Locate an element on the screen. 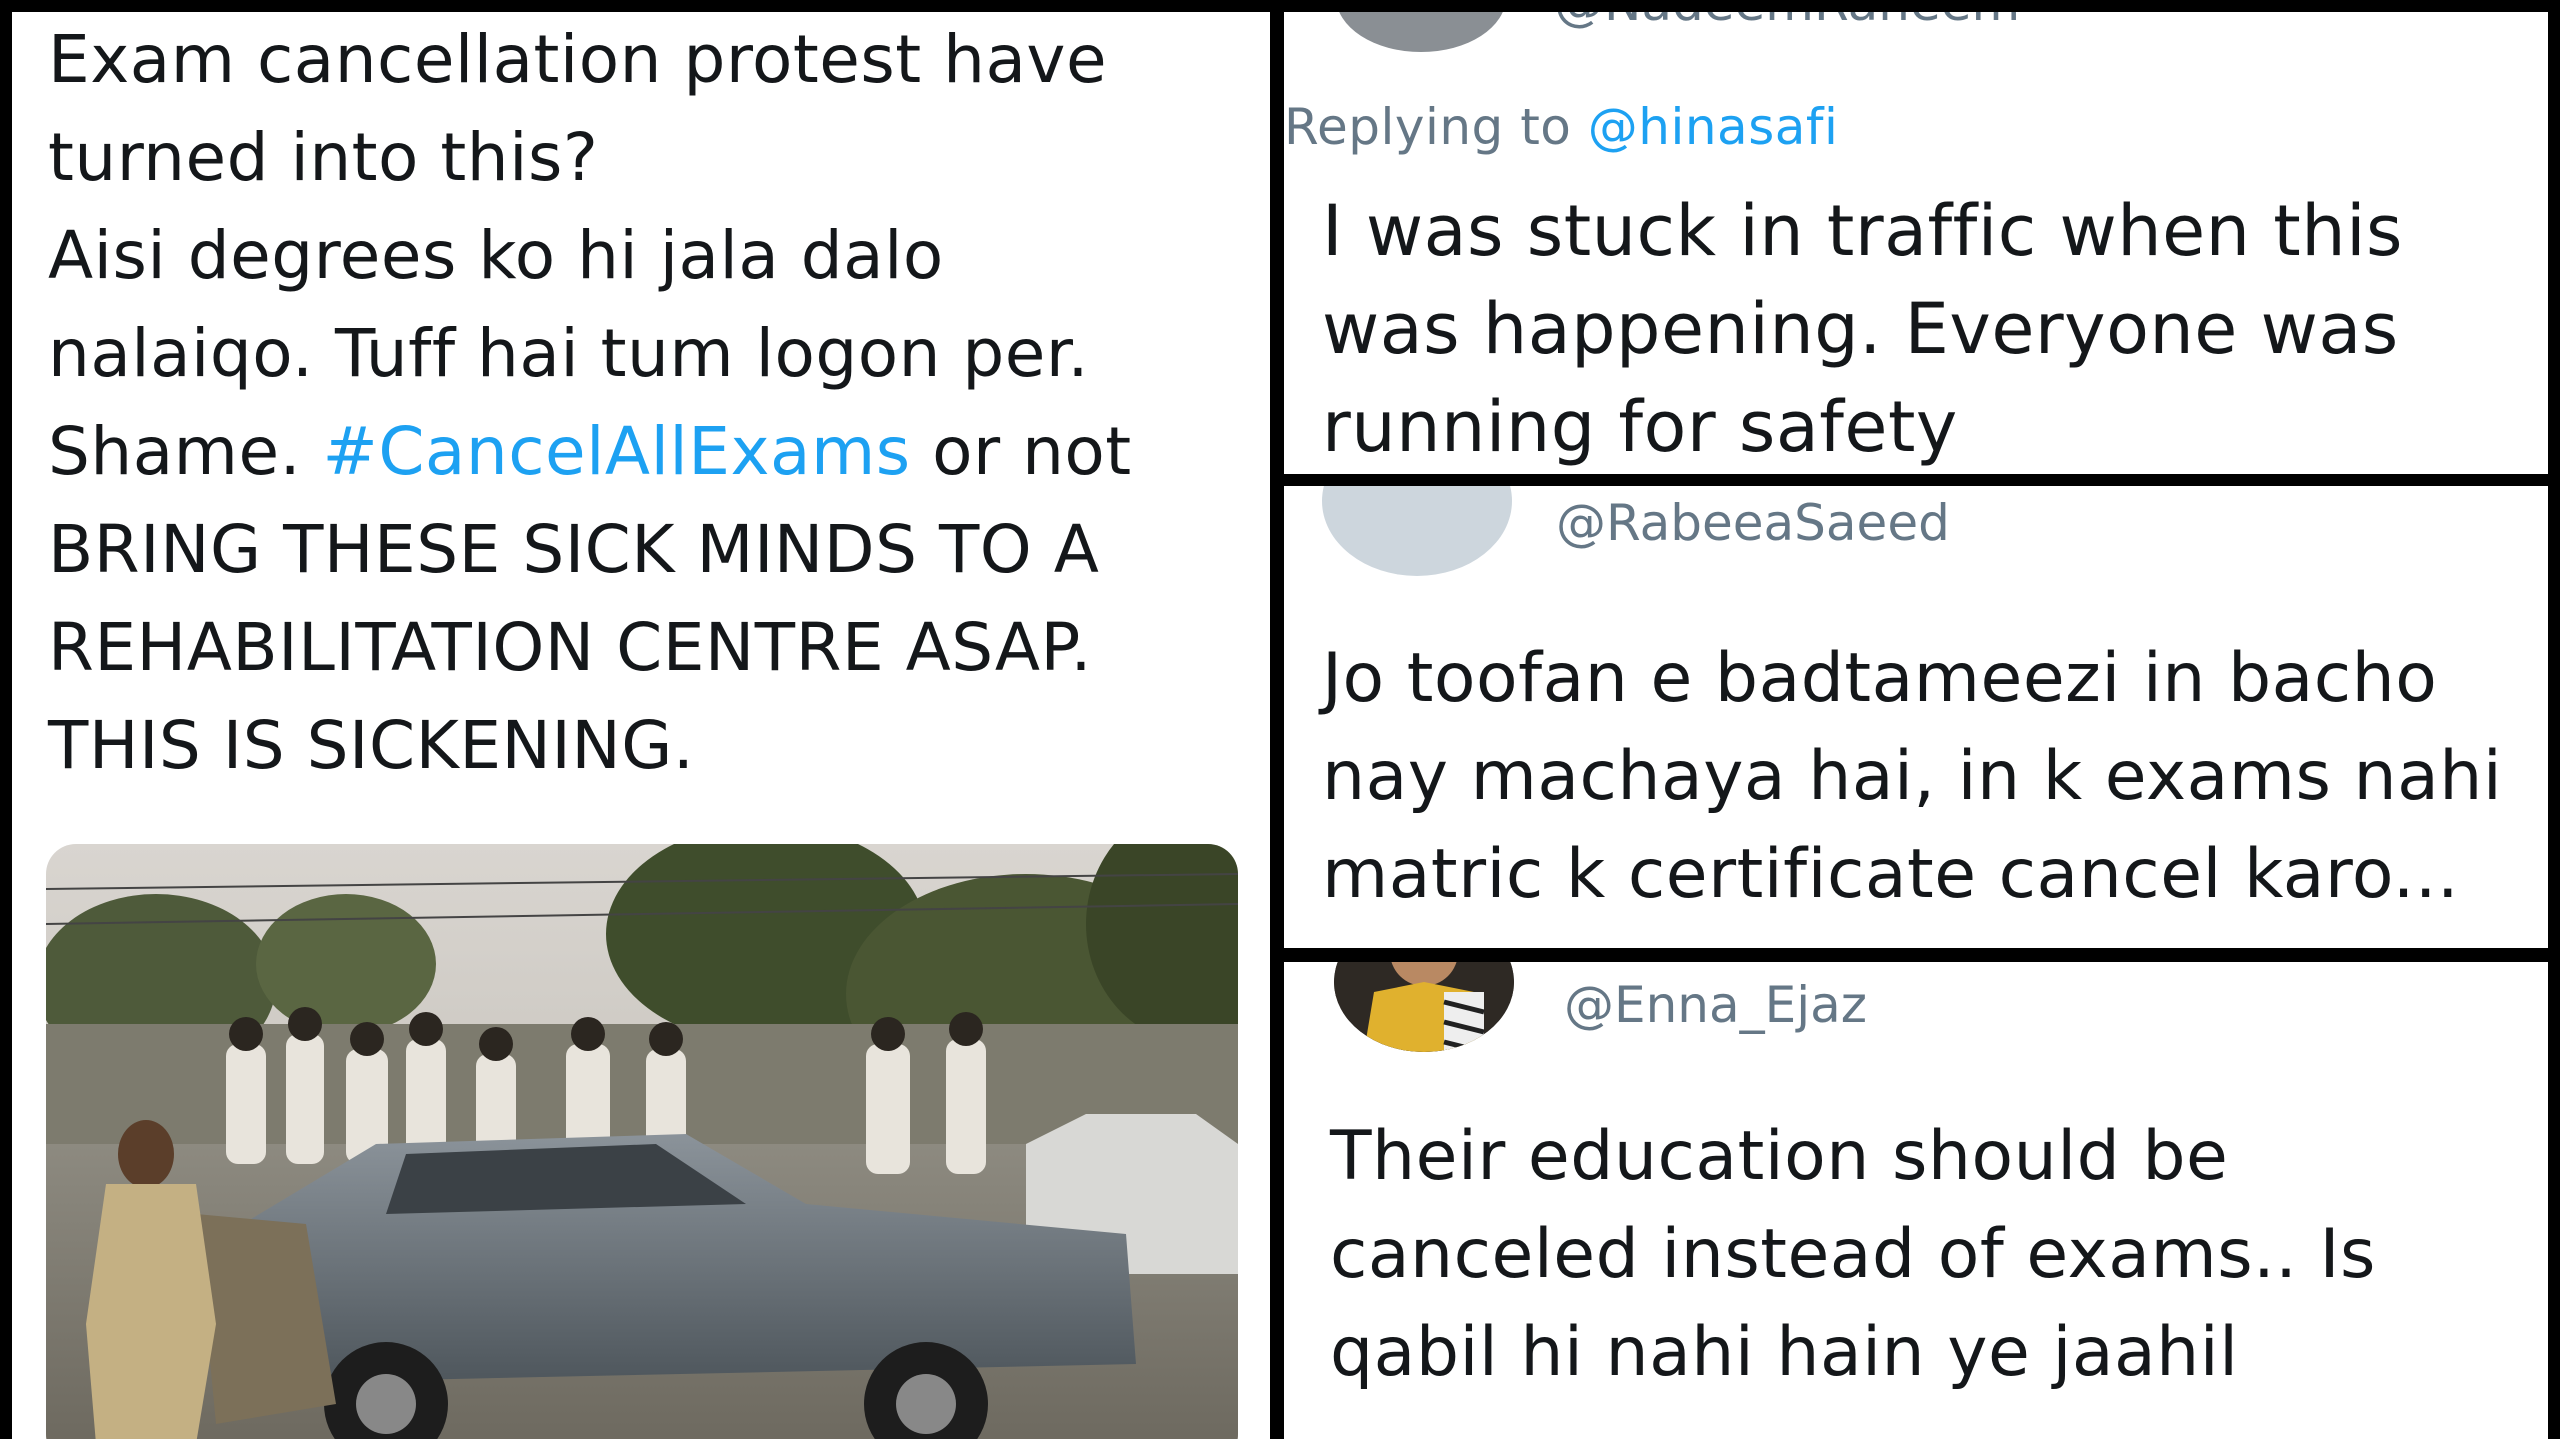  tweet-text-line: REHABILITATION CENTRE ASAP. is located at coordinates (570, 647).